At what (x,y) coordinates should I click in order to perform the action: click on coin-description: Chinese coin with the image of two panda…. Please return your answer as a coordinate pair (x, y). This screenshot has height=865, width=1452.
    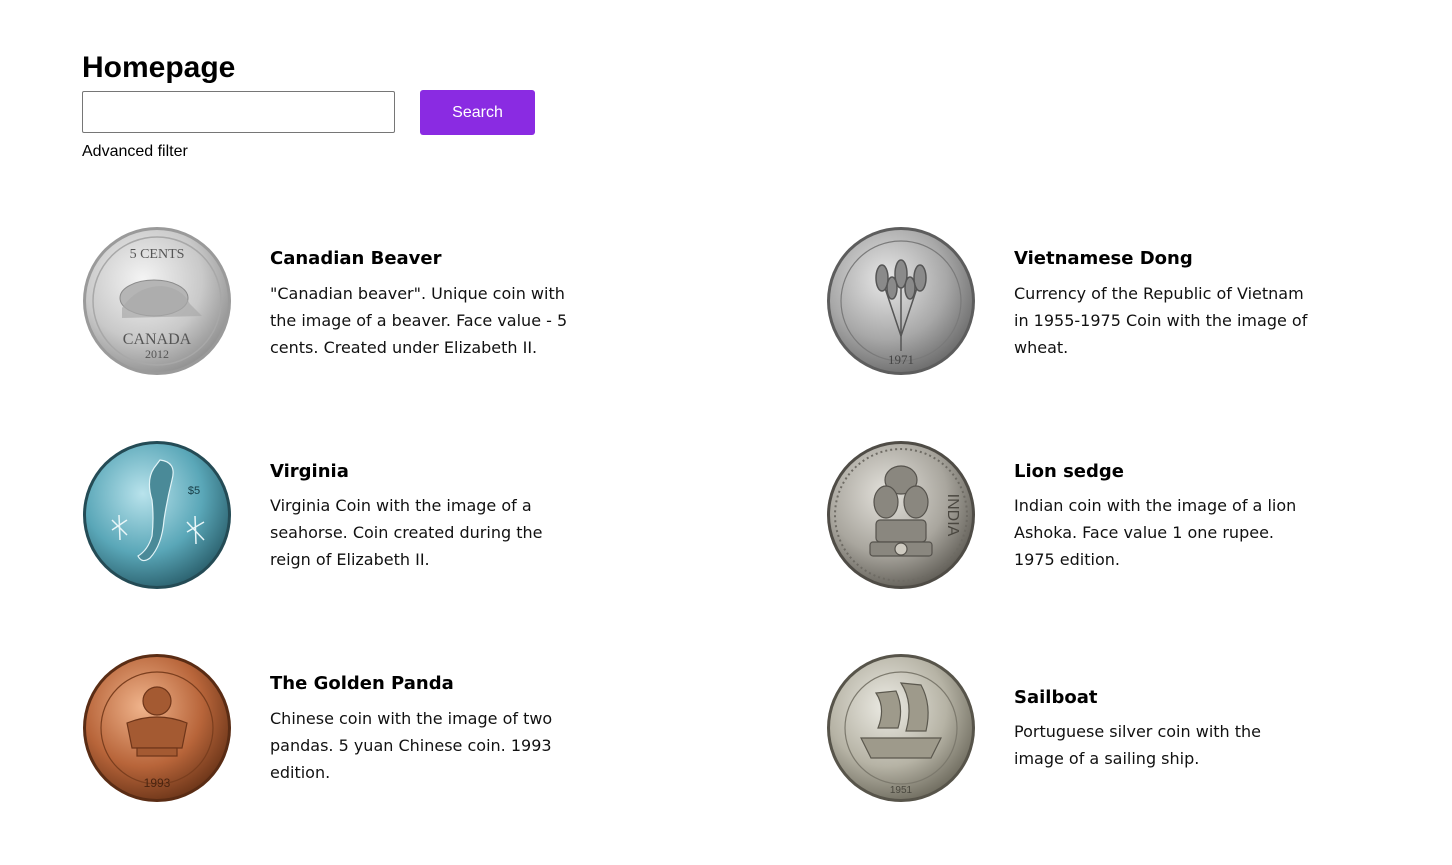
    Looking at the image, I should click on (411, 745).